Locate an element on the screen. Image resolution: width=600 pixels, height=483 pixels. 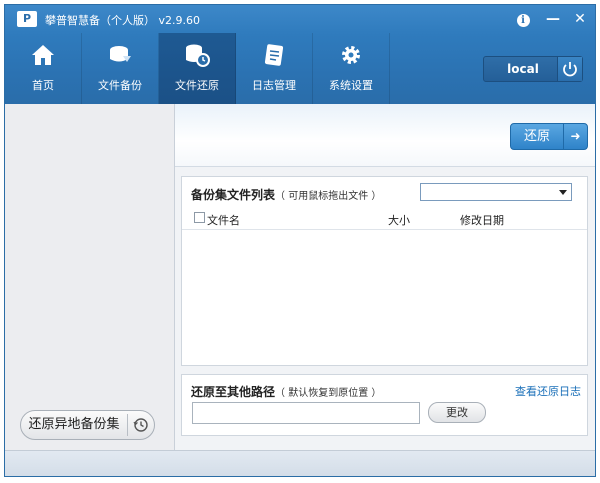
column-header-size: 大小 is located at coordinates (399, 220).